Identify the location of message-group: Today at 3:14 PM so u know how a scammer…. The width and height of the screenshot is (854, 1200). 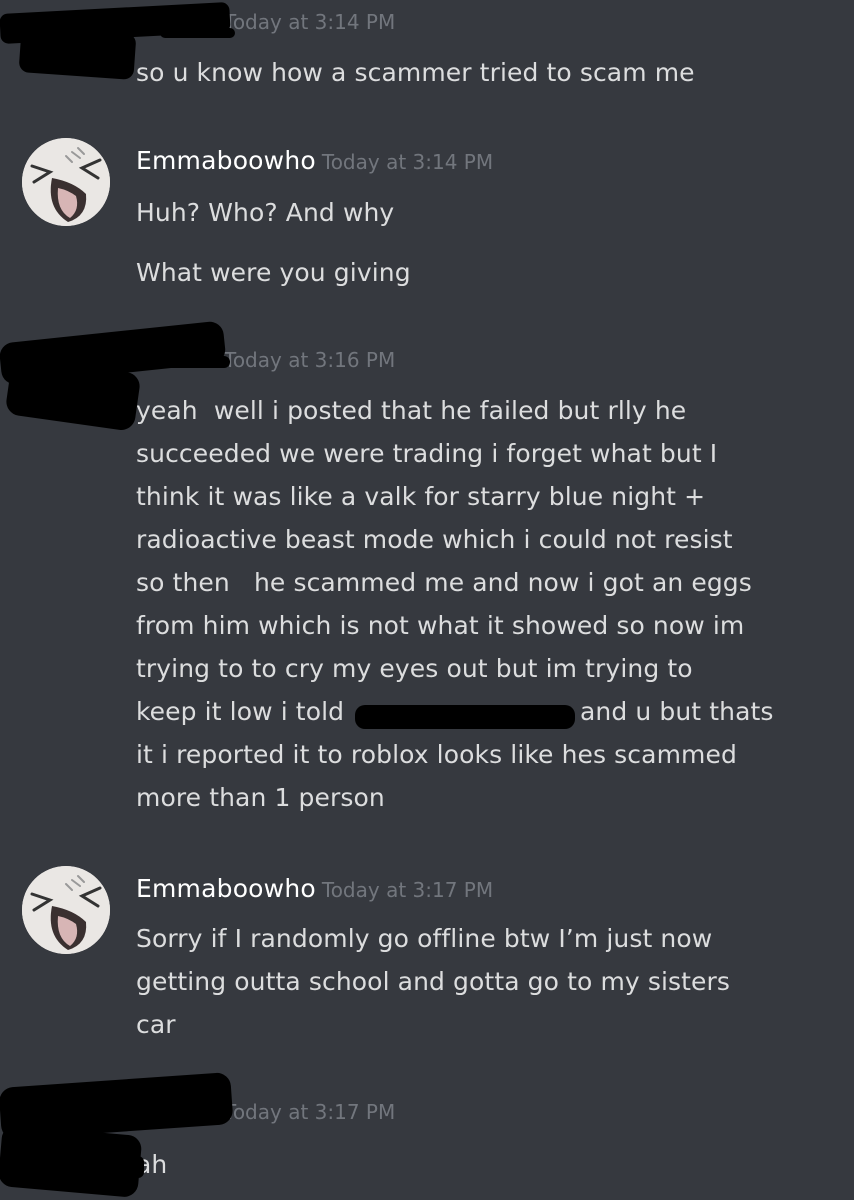
(427, 55).